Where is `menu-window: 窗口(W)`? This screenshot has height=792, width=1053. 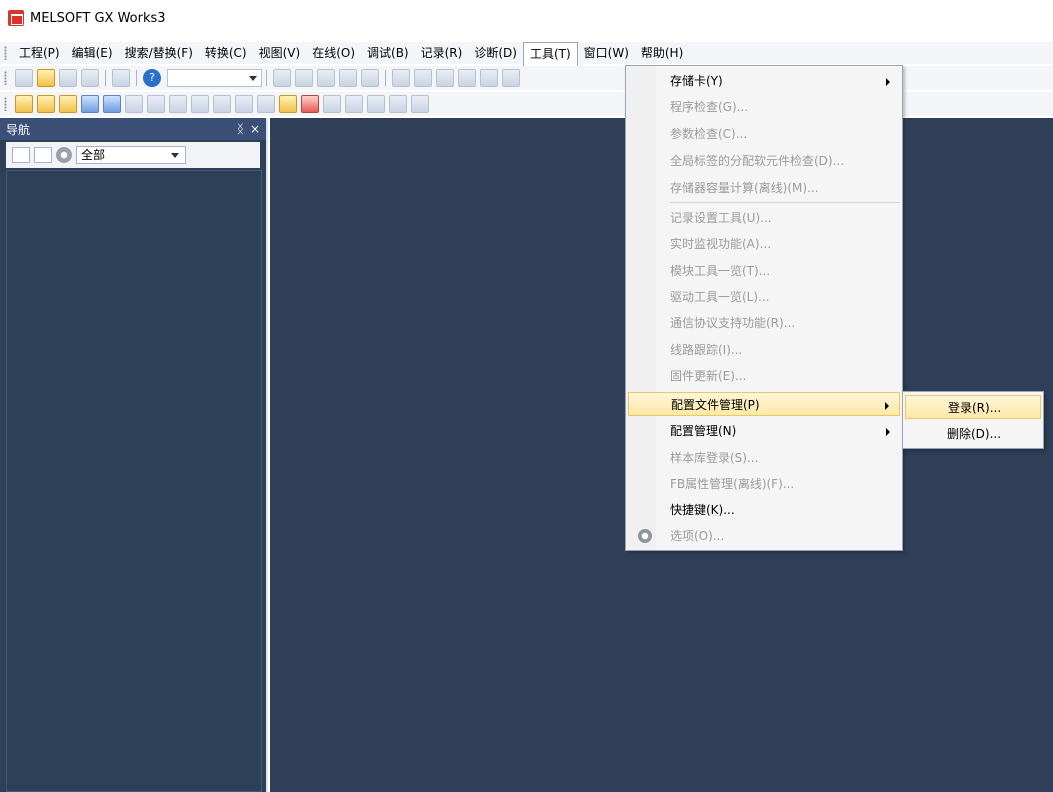
menu-window: 窗口(W) is located at coordinates (606, 53).